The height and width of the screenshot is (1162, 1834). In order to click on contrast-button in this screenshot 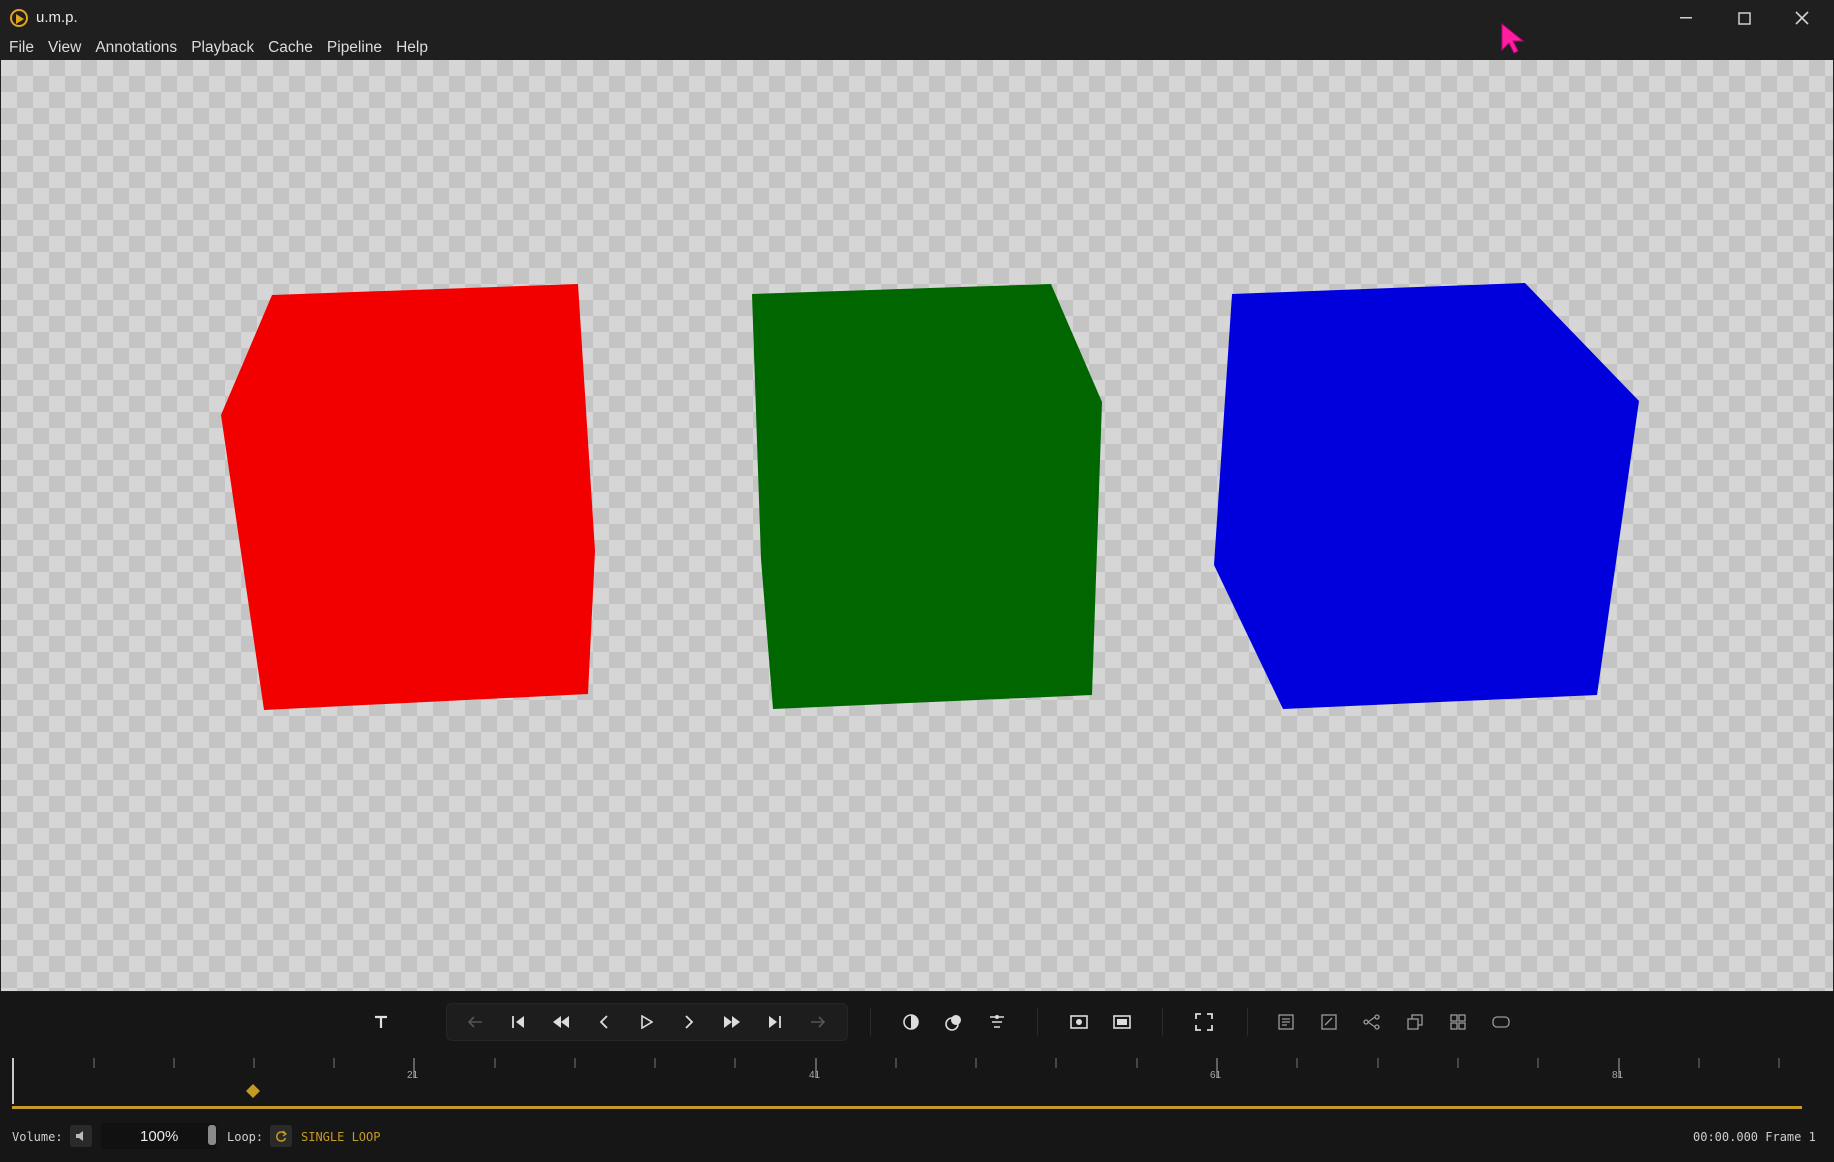, I will do `click(911, 1022)`.